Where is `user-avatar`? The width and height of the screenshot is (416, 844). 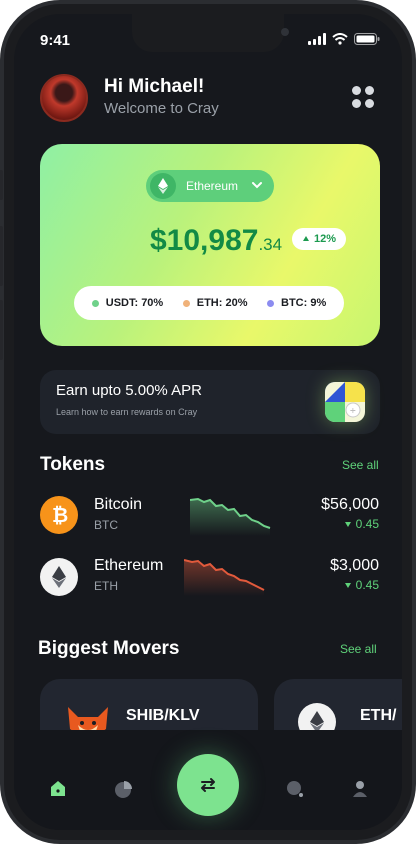
user-avatar is located at coordinates (64, 98).